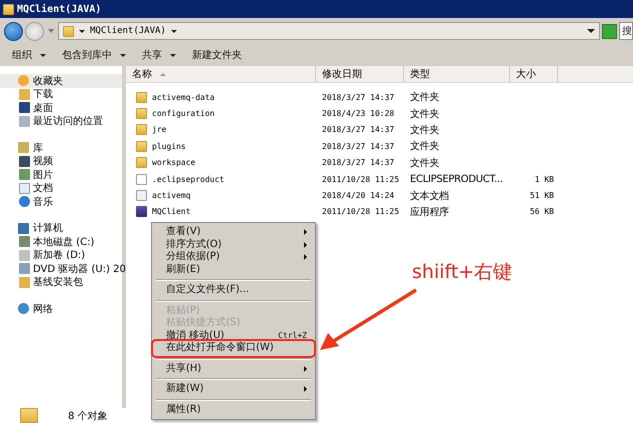  I want to click on table-cell-text: 56 KB, so click(541, 211).